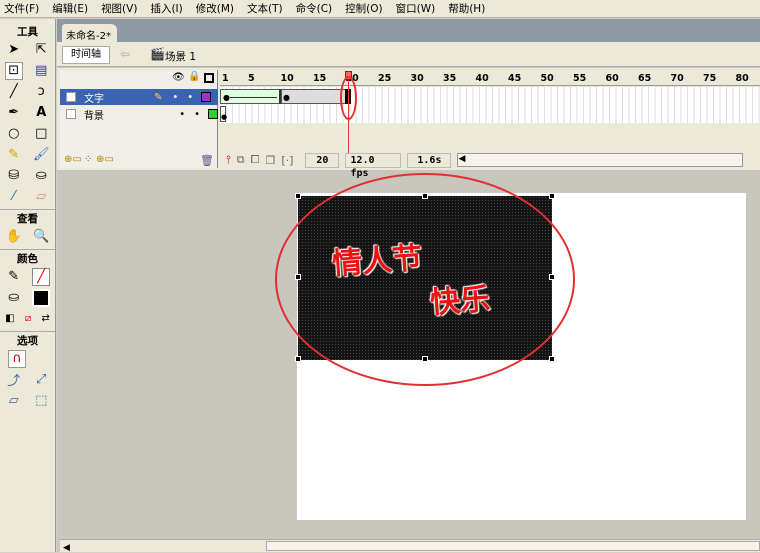 This screenshot has height=553, width=760. What do you see at coordinates (14, 401) in the screenshot?
I see `distort-icon: ▱` at bounding box center [14, 401].